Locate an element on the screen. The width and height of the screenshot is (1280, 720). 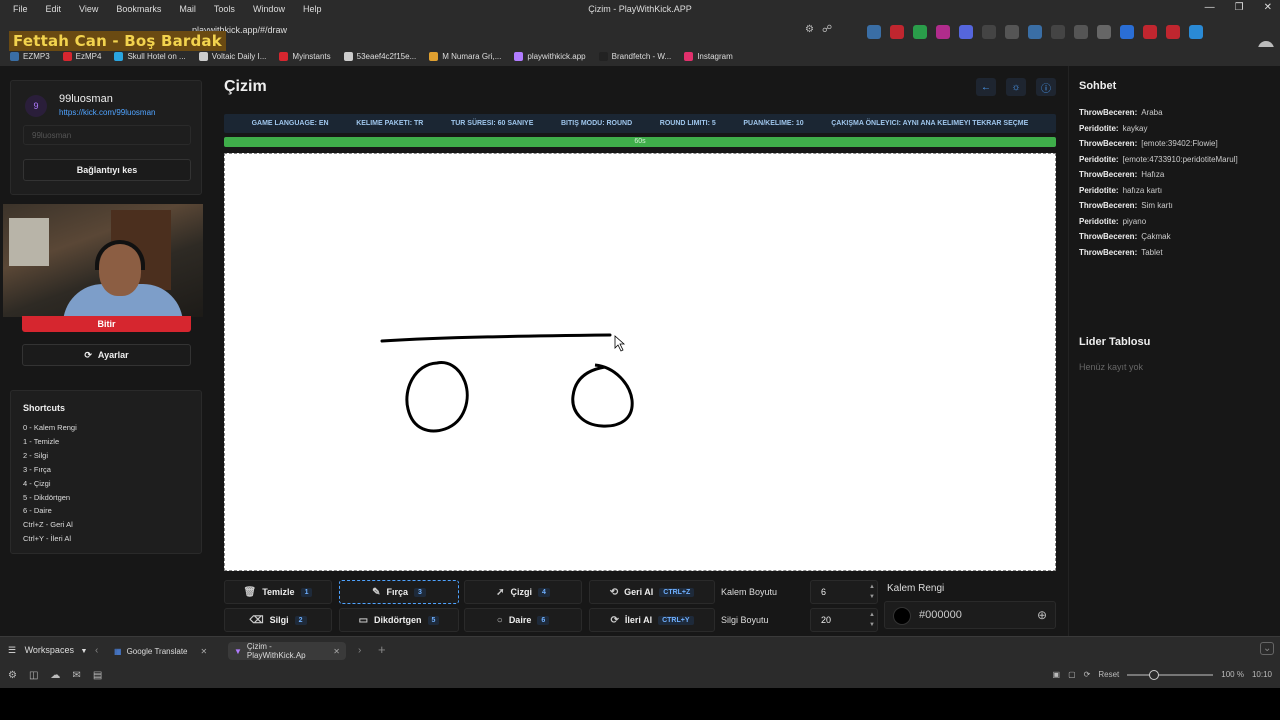
chat-message: ThrowBeceren: Tablet is located at coordinates (1179, 253).